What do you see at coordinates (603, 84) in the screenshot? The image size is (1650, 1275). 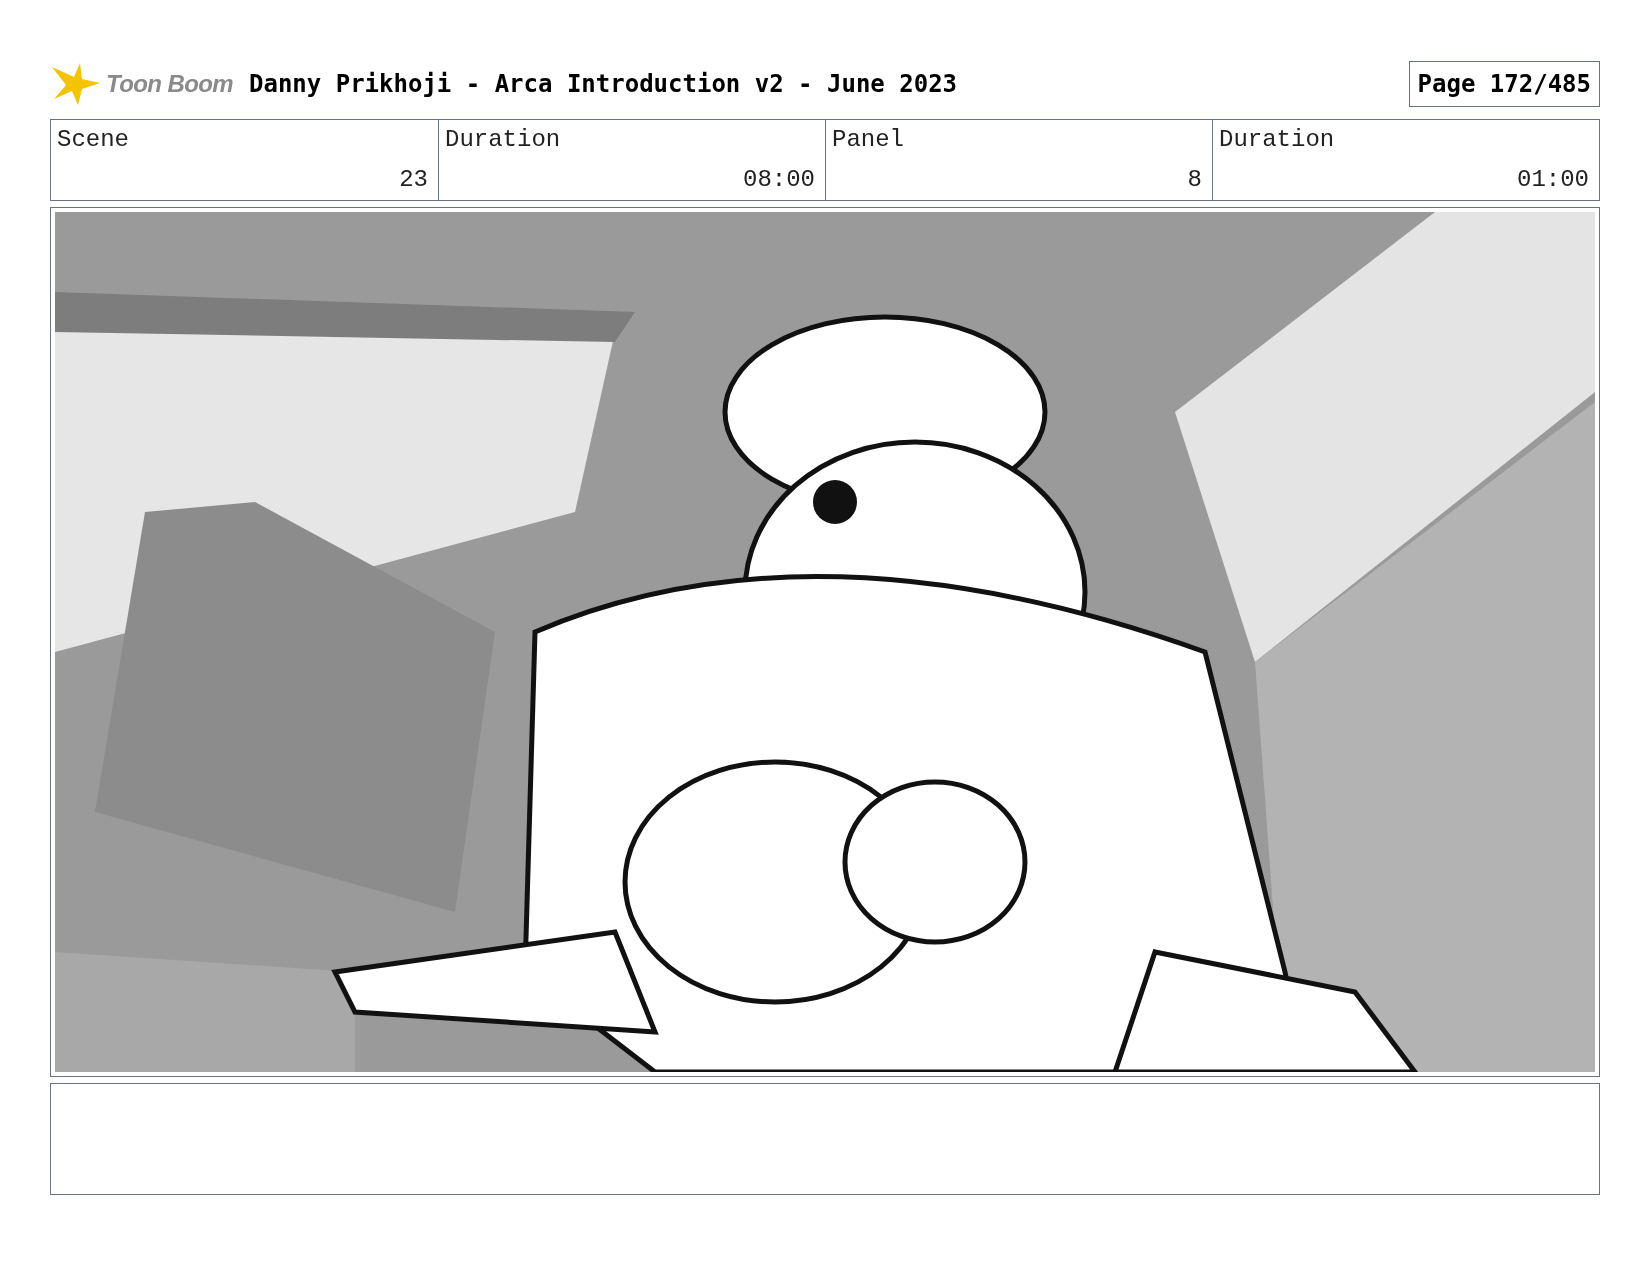 I see `document-title: Danny Prikhoji - Arca Introduction v2 - June 2023` at bounding box center [603, 84].